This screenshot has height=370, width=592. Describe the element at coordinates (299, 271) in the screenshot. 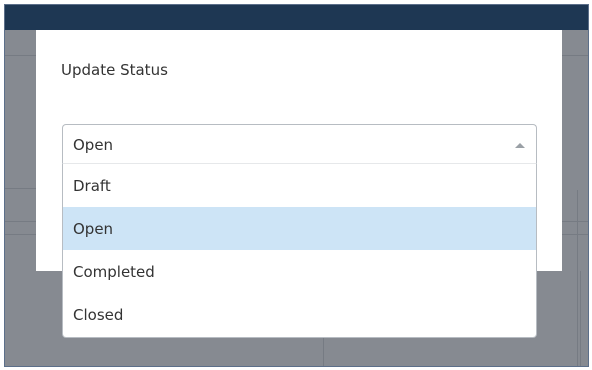

I see `status-option-completed: Completed` at that location.